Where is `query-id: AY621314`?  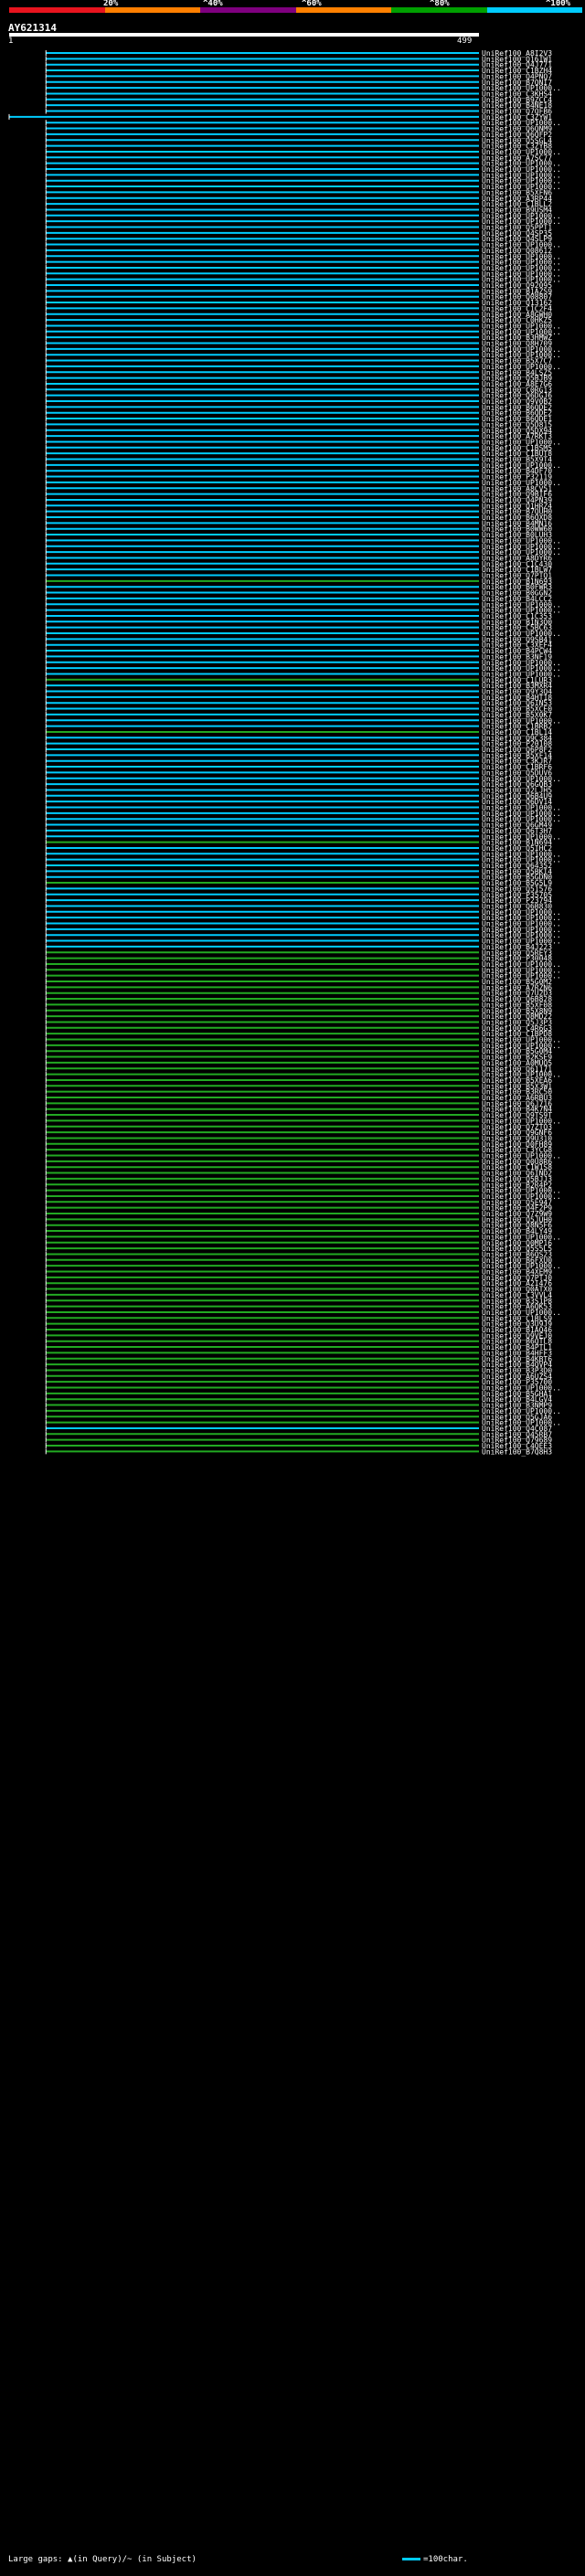
query-id: AY621314 is located at coordinates (32, 28).